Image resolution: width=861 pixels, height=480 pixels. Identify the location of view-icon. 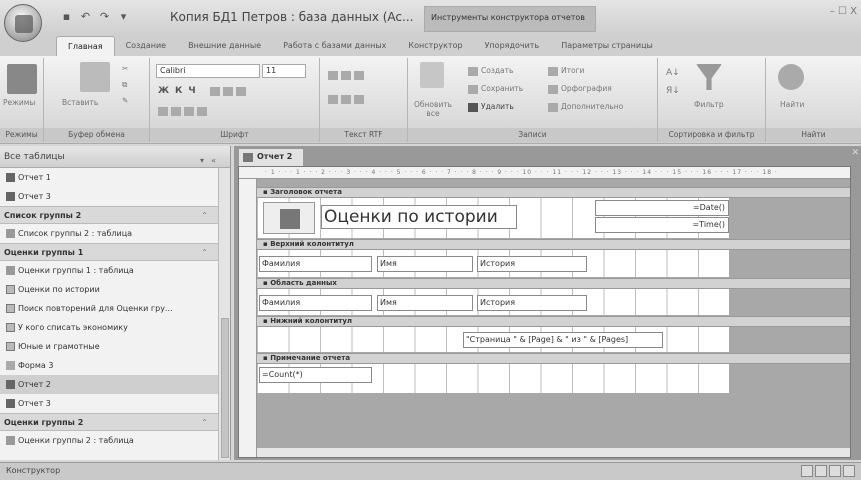
(22, 79).